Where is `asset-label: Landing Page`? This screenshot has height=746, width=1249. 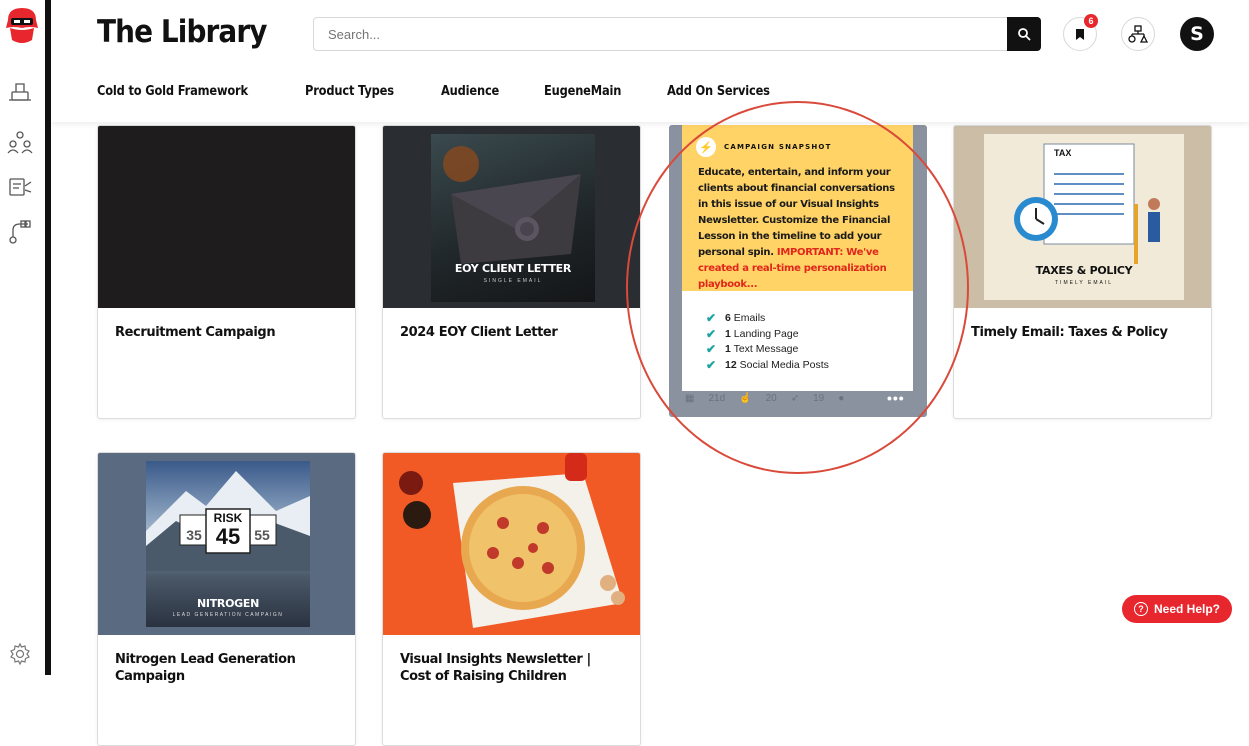 asset-label: Landing Page is located at coordinates (766, 333).